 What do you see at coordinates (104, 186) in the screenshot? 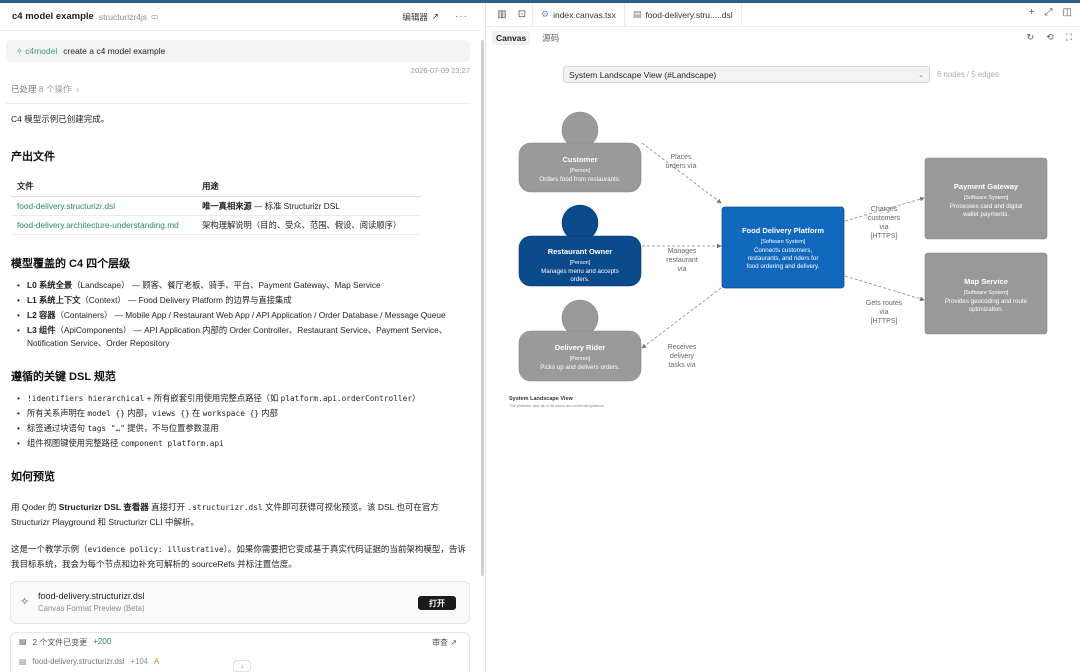
I see `col-file: 文件` at bounding box center [104, 186].